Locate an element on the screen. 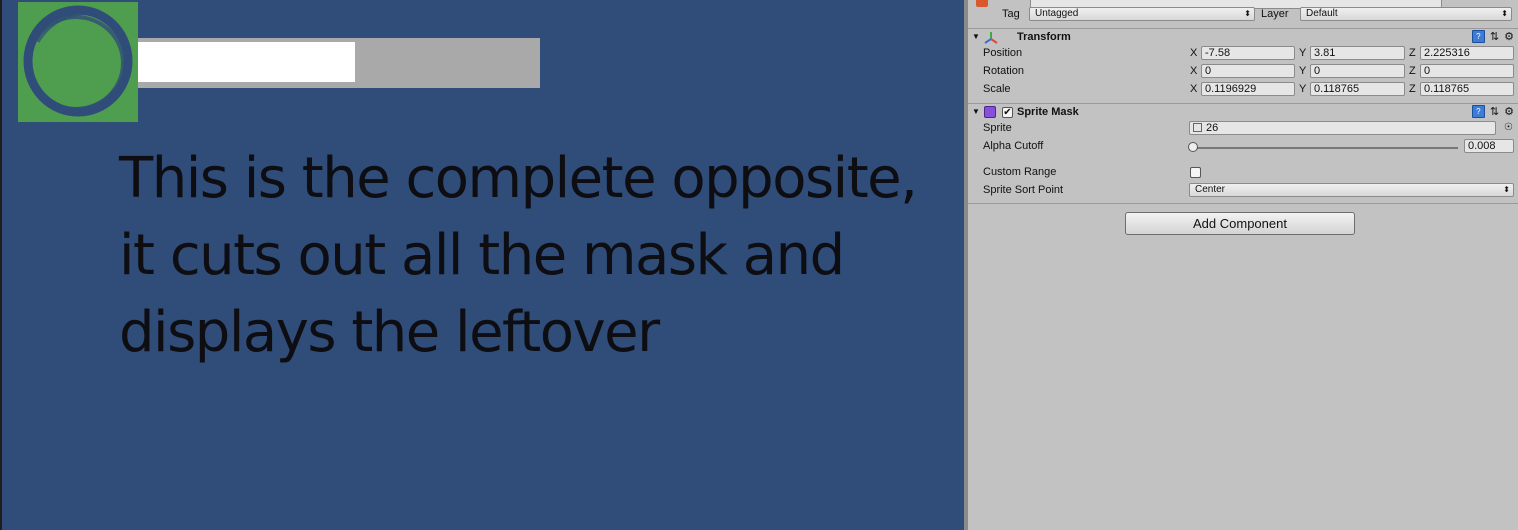  sprite-mask-icon is located at coordinates (990, 112).